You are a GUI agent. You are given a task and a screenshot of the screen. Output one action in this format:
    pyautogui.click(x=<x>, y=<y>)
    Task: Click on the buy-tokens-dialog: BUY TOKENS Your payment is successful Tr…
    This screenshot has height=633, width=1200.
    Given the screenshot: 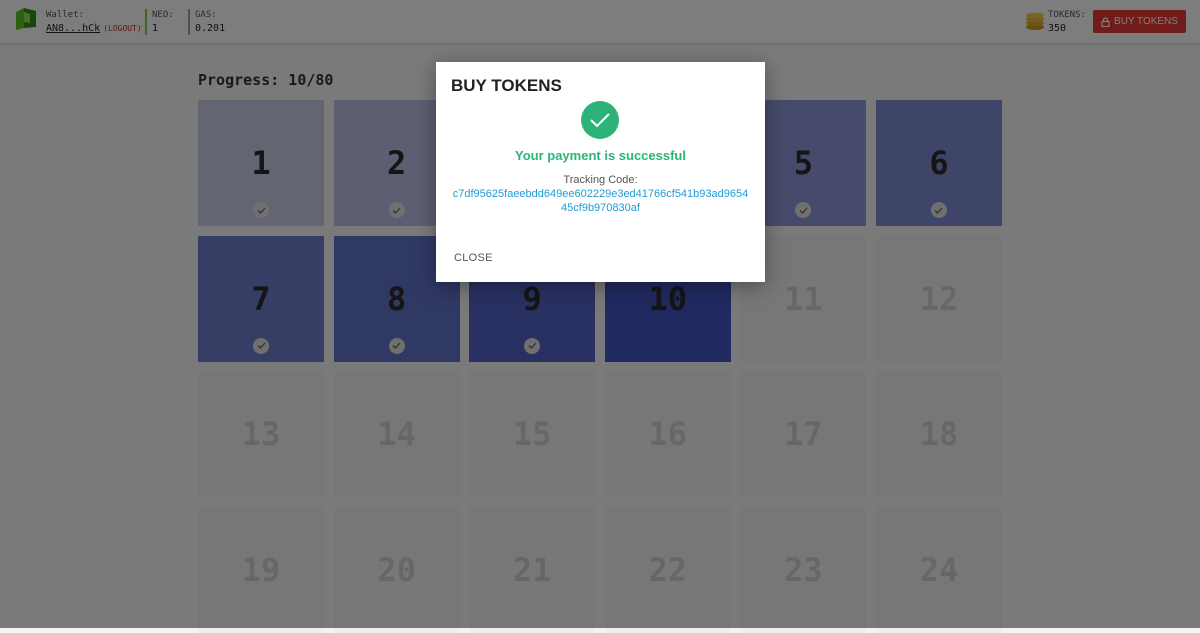 What is the action you would take?
    pyautogui.click(x=600, y=172)
    